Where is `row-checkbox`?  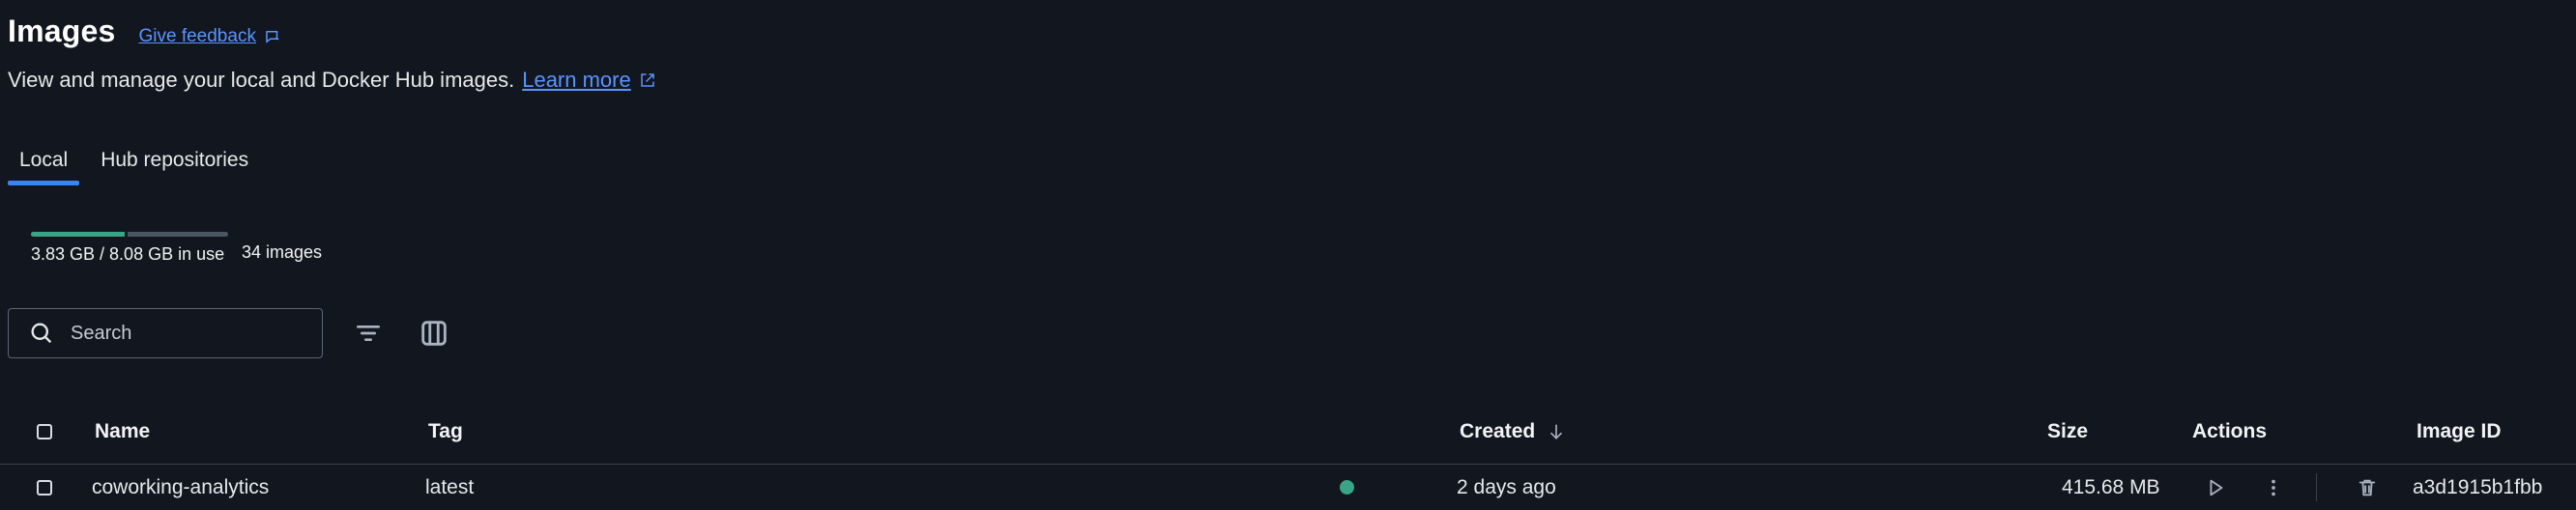 row-checkbox is located at coordinates (44, 488).